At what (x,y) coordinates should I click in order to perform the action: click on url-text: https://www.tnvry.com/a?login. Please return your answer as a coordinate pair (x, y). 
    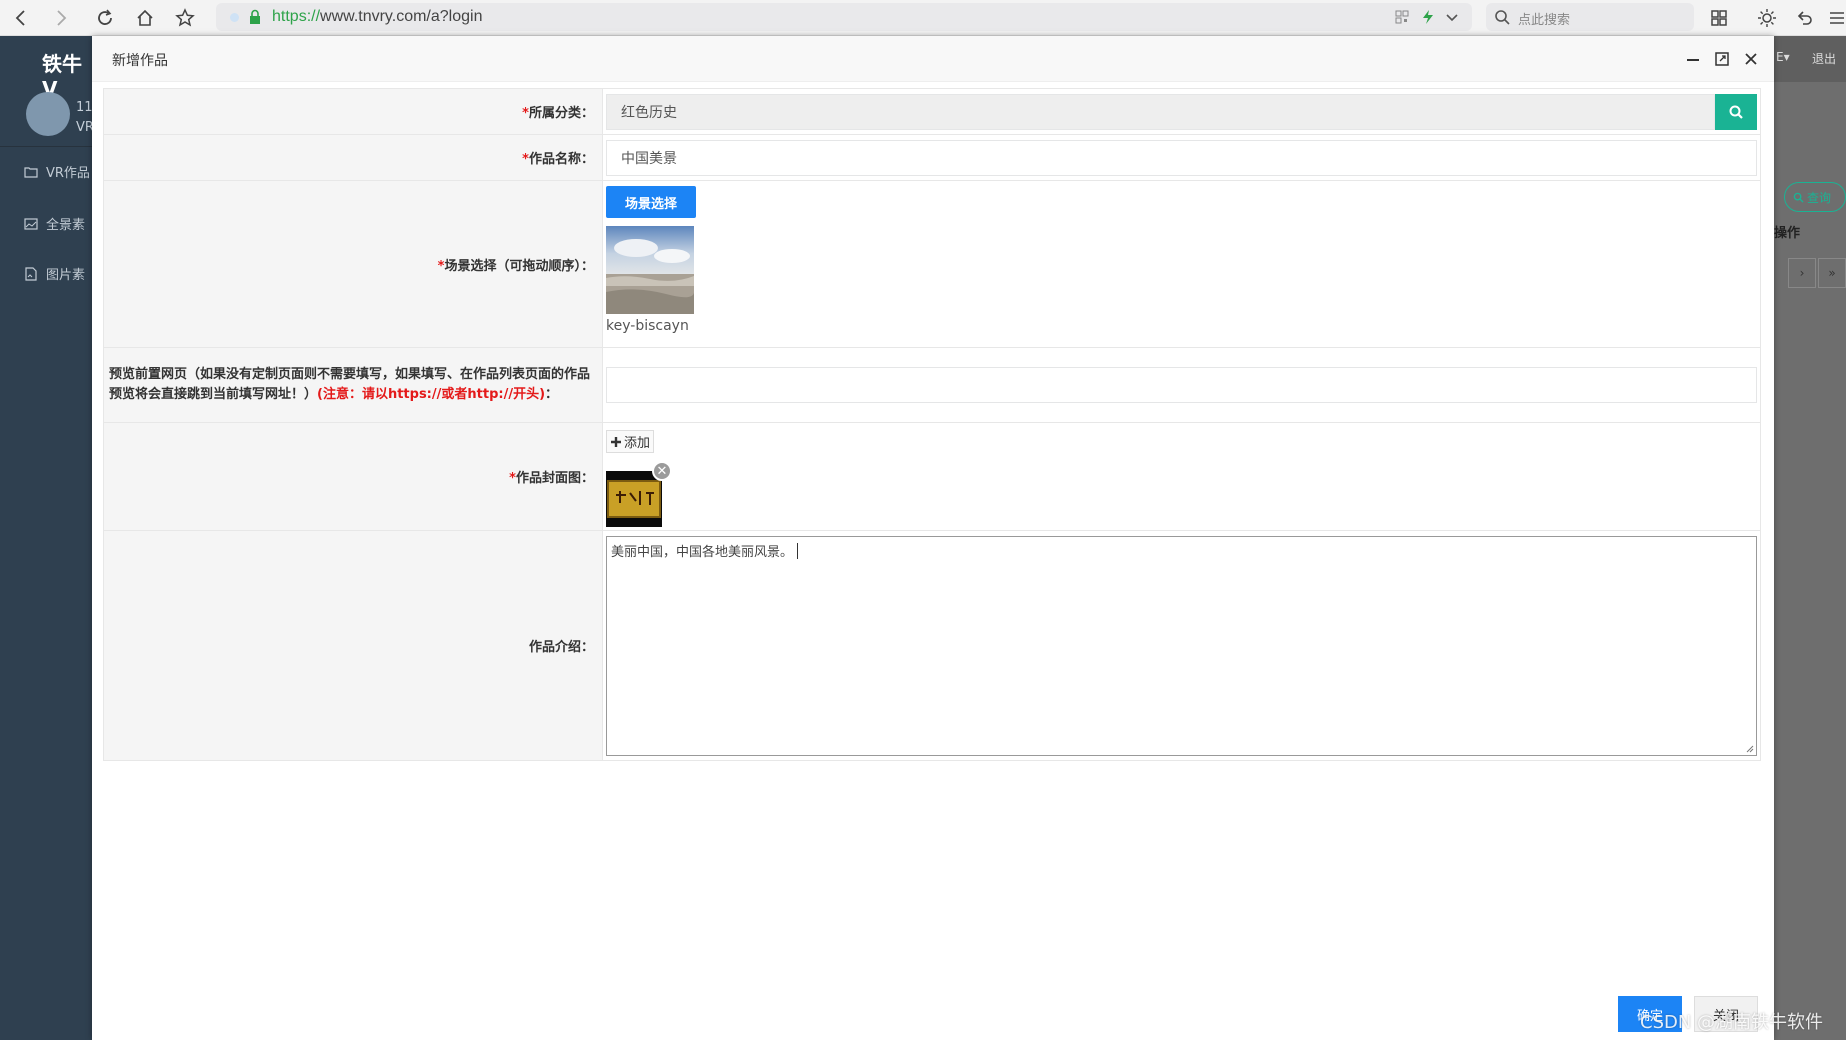
    Looking at the image, I should click on (377, 16).